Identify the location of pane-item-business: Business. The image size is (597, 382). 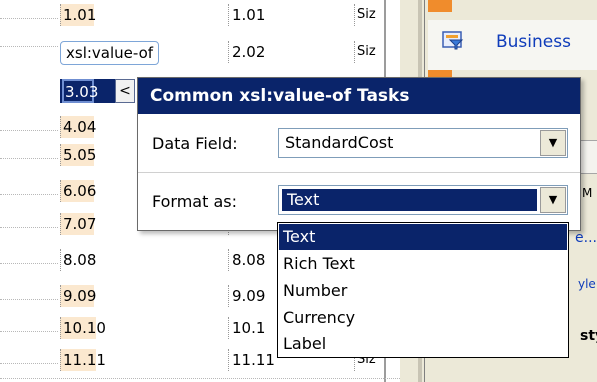
(512, 45).